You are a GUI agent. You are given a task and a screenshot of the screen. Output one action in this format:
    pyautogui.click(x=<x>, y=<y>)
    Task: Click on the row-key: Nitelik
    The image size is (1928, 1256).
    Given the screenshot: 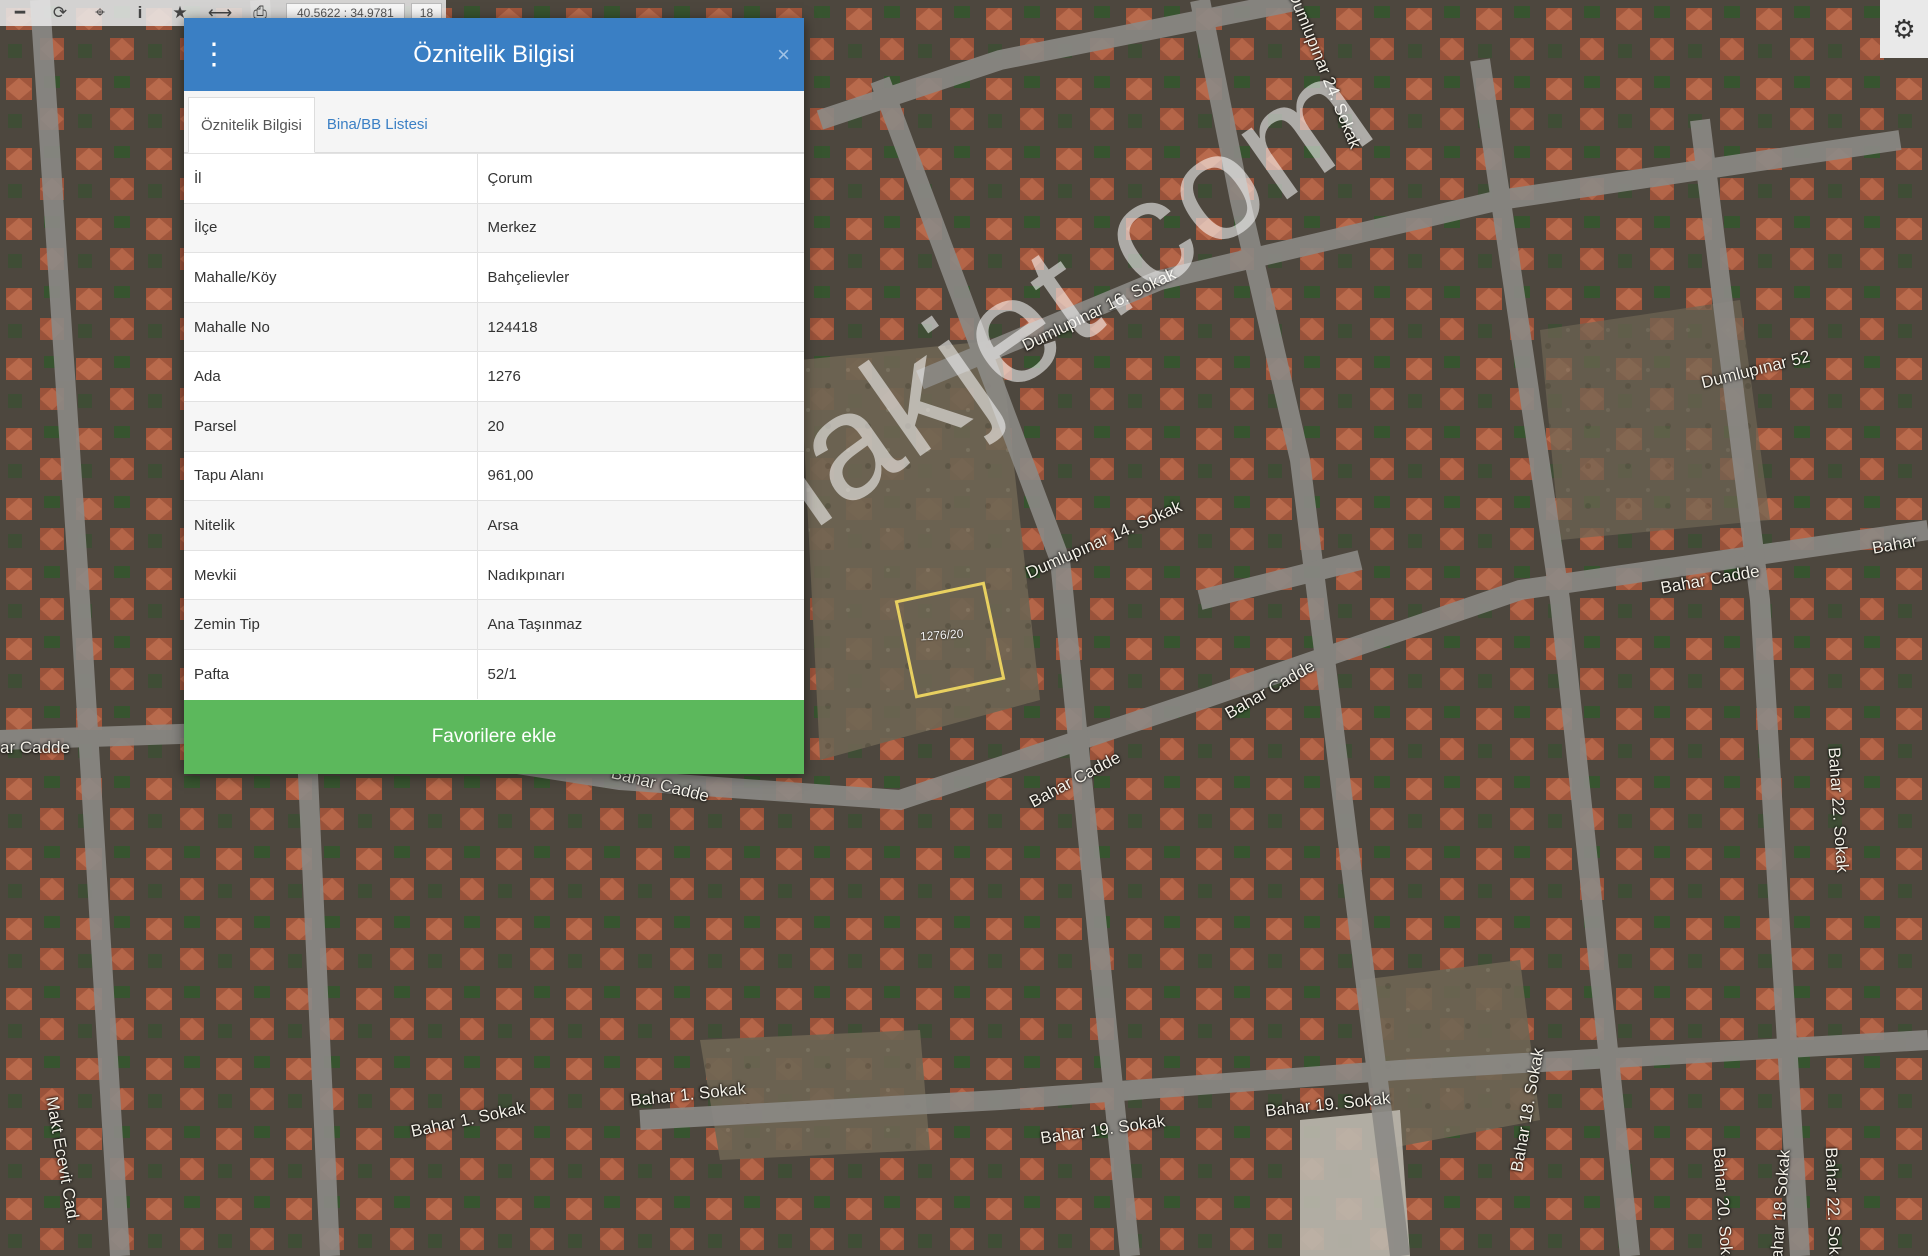 What is the action you would take?
    pyautogui.click(x=331, y=525)
    